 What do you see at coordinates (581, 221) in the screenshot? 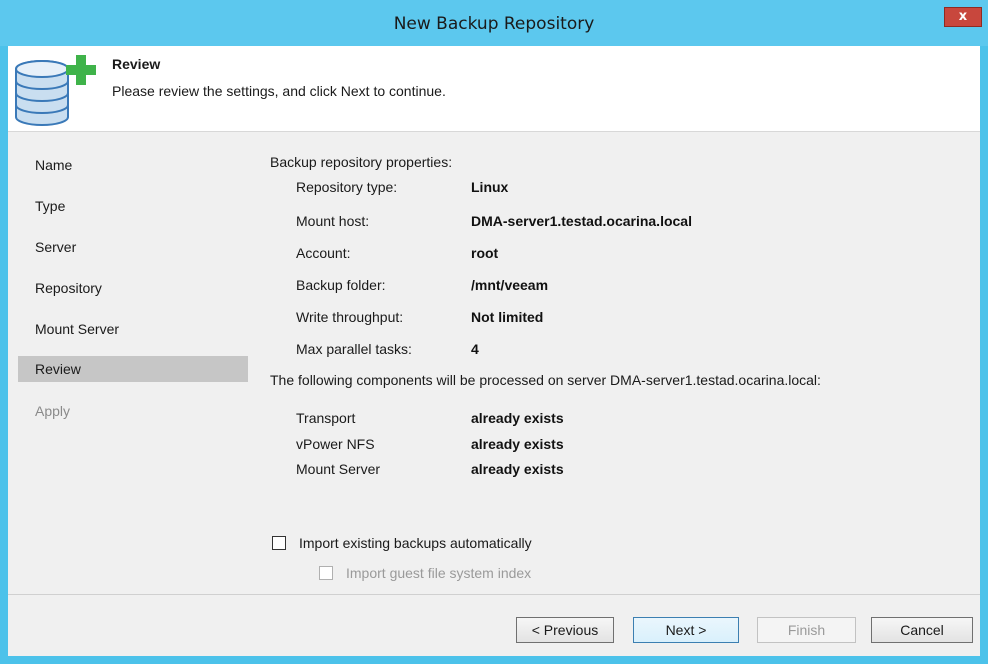
I see `property-value: DMA-server1.testad.ocarina.local` at bounding box center [581, 221].